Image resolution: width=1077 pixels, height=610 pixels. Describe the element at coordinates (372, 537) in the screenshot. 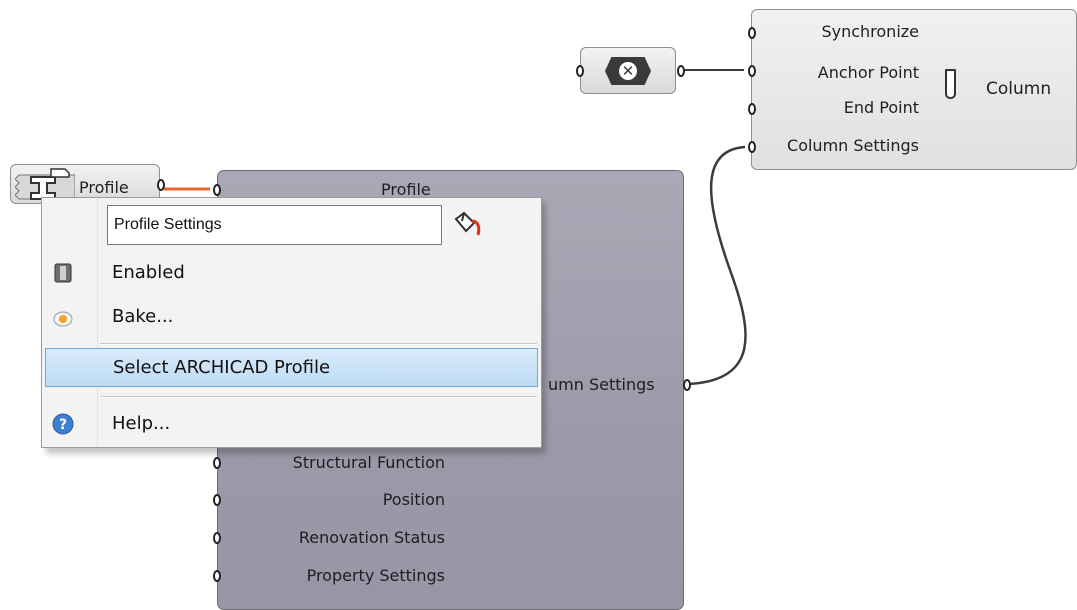

I see `input-renovation-status: Renovation Status` at that location.